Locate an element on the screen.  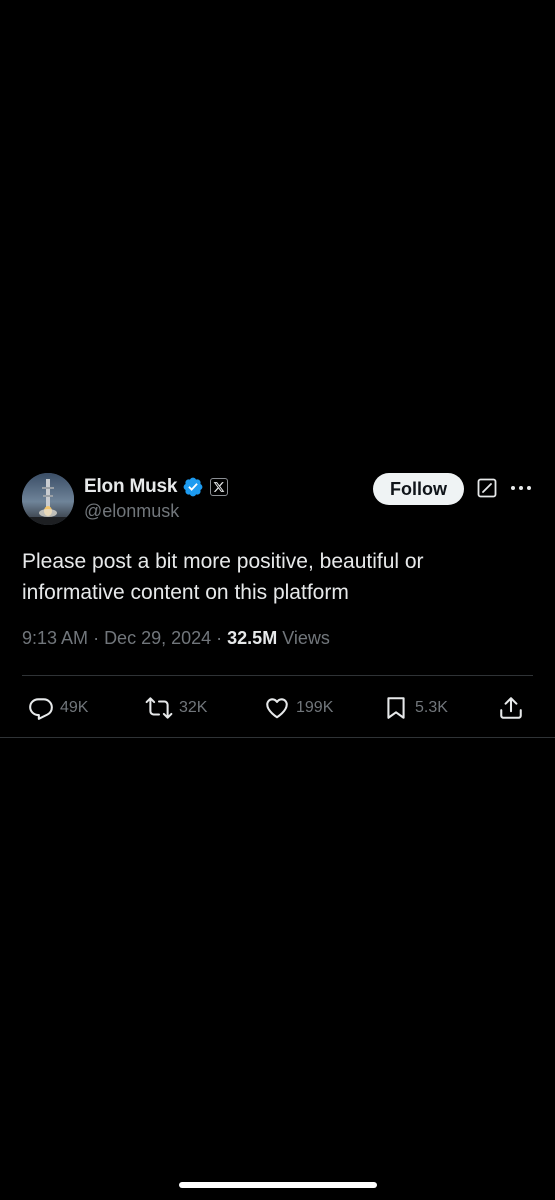
follow-button: Follow is located at coordinates (418, 489).